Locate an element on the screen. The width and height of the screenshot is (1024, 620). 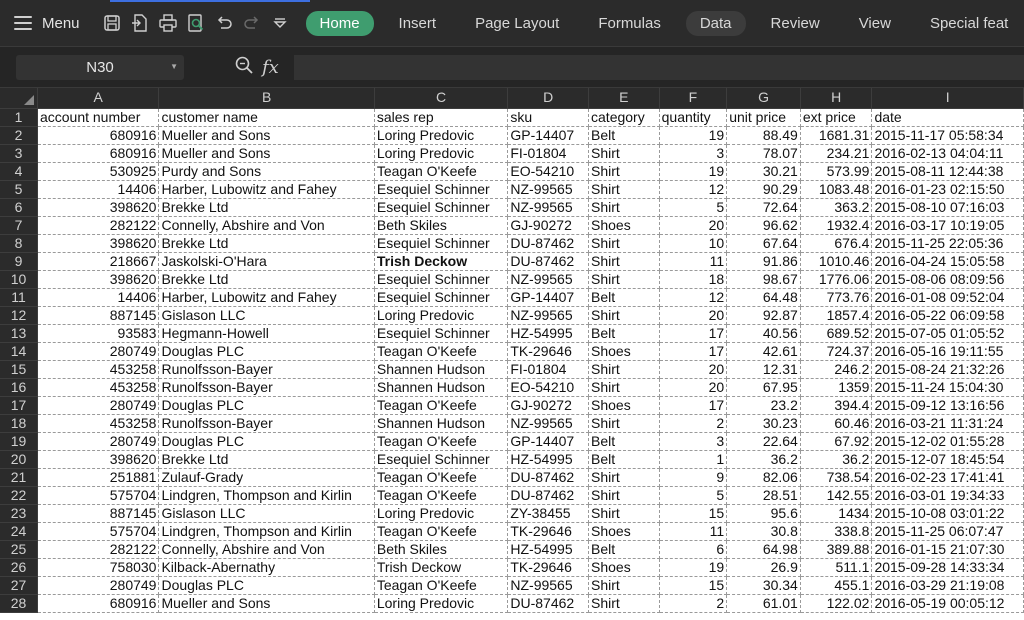
tab-formulas: Formulas is located at coordinates (629, 23).